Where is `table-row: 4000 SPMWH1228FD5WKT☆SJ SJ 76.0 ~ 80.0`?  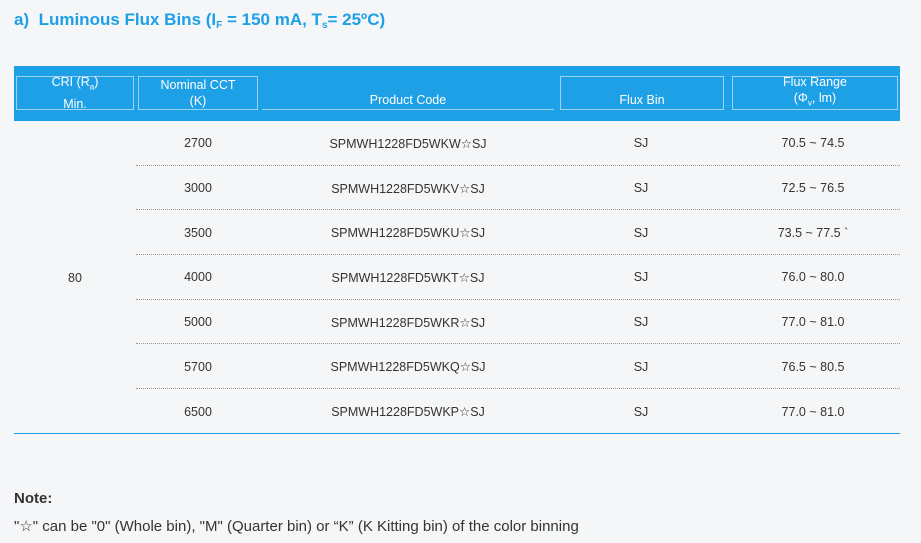 table-row: 4000 SPMWH1228FD5WKT☆SJ SJ 76.0 ~ 80.0 is located at coordinates (457, 277).